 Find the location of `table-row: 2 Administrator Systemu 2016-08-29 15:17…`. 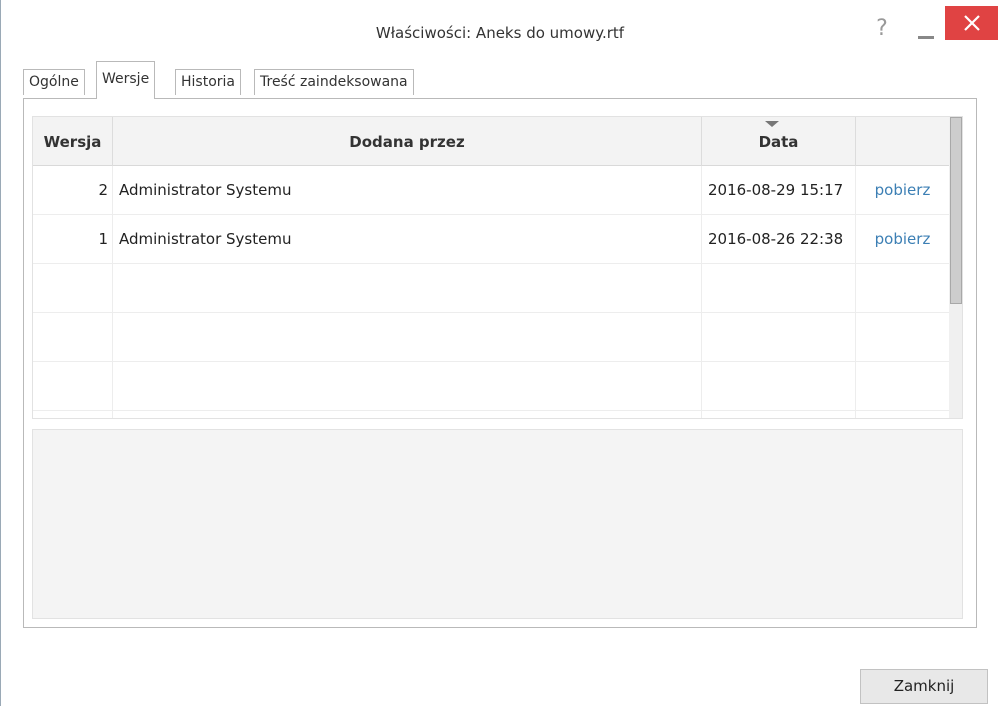

table-row: 2 Administrator Systemu 2016-08-29 15:17… is located at coordinates (491, 190).